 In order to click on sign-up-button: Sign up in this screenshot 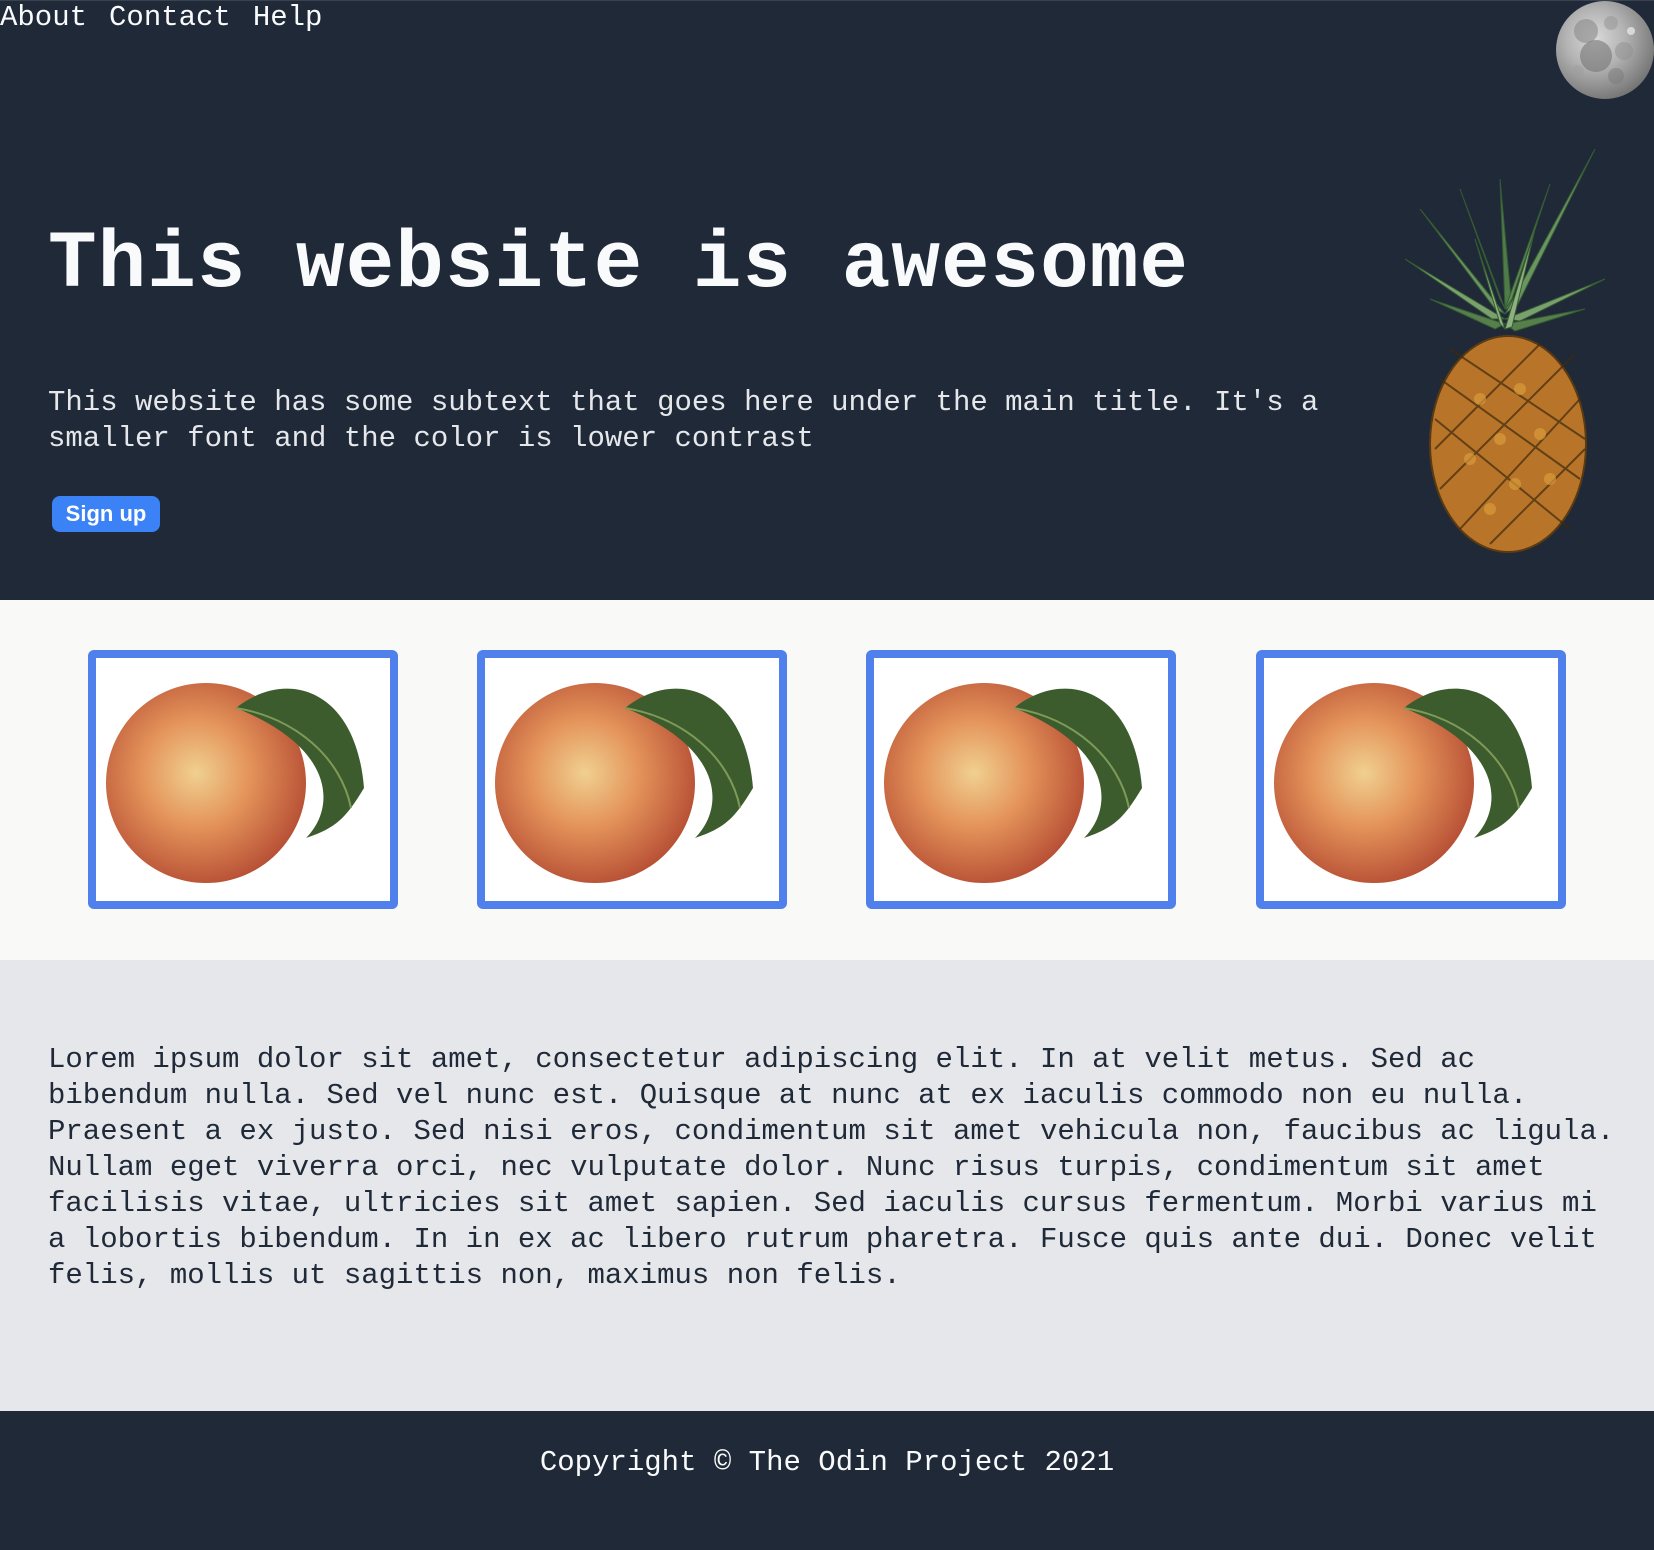, I will do `click(106, 514)`.